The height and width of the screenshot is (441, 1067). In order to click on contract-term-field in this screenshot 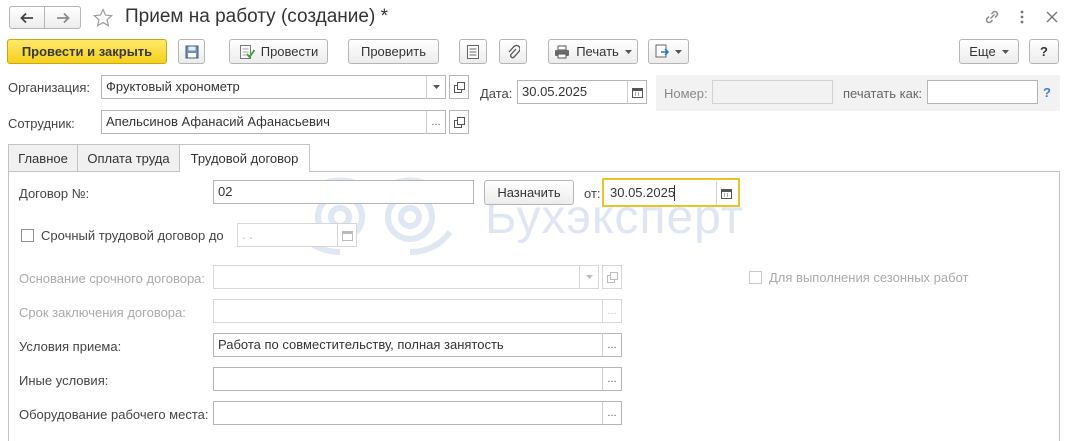, I will do `click(408, 311)`.